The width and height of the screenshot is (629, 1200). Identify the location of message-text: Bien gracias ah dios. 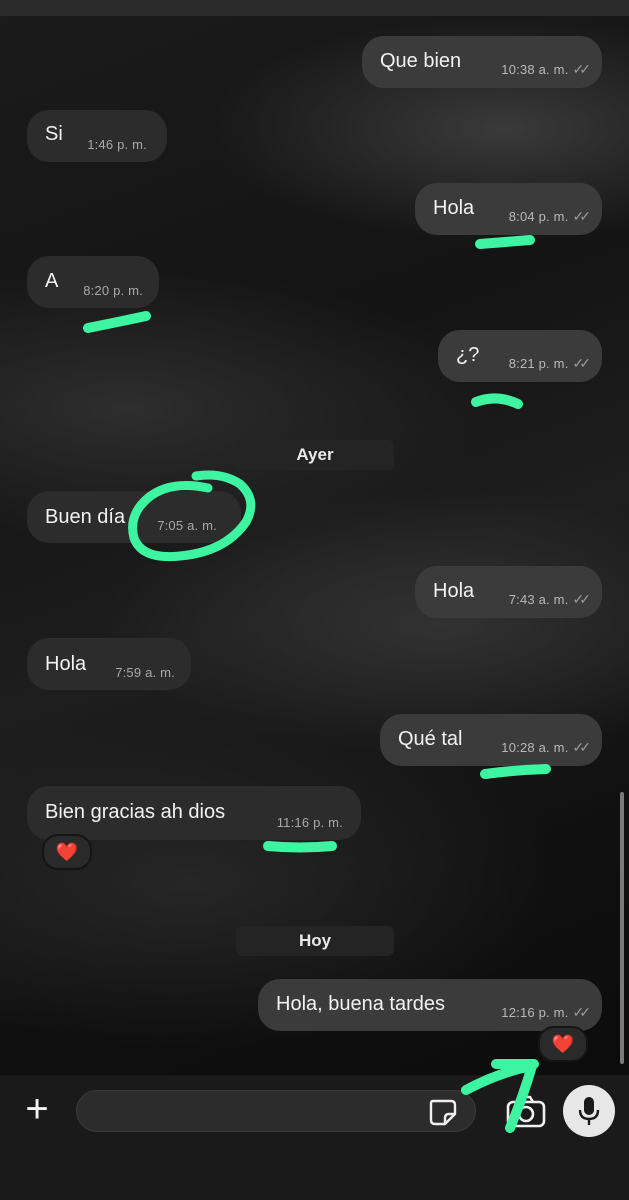
(135, 812).